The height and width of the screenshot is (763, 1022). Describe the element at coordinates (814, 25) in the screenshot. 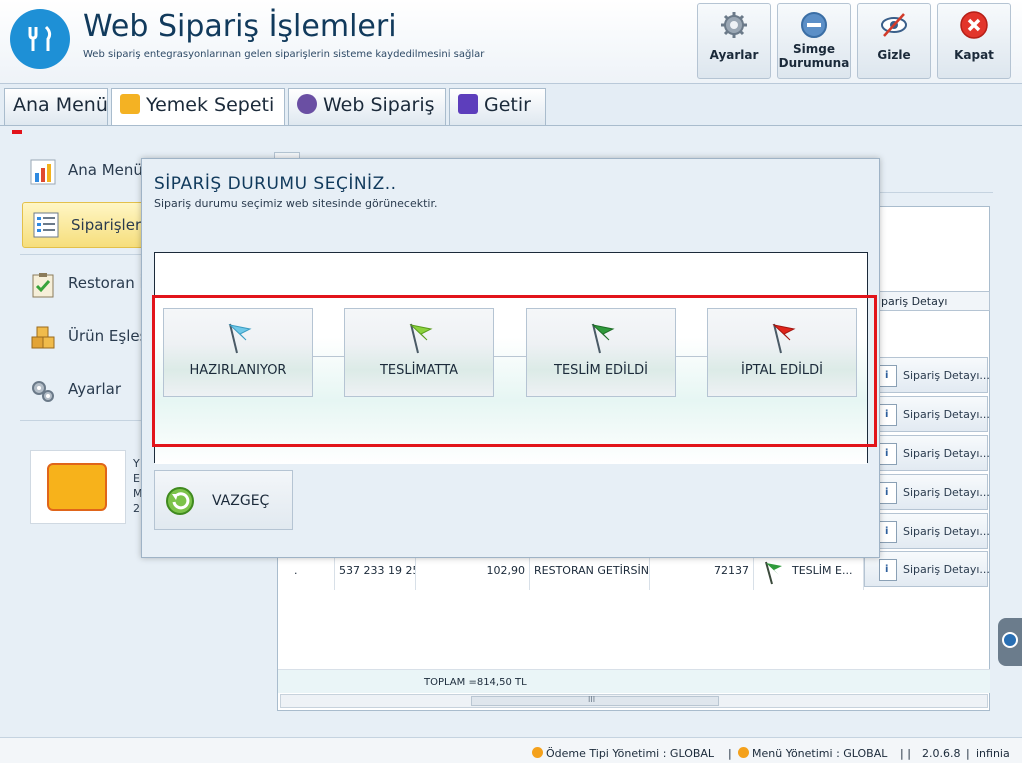

I see `minus-circle-icon` at that location.